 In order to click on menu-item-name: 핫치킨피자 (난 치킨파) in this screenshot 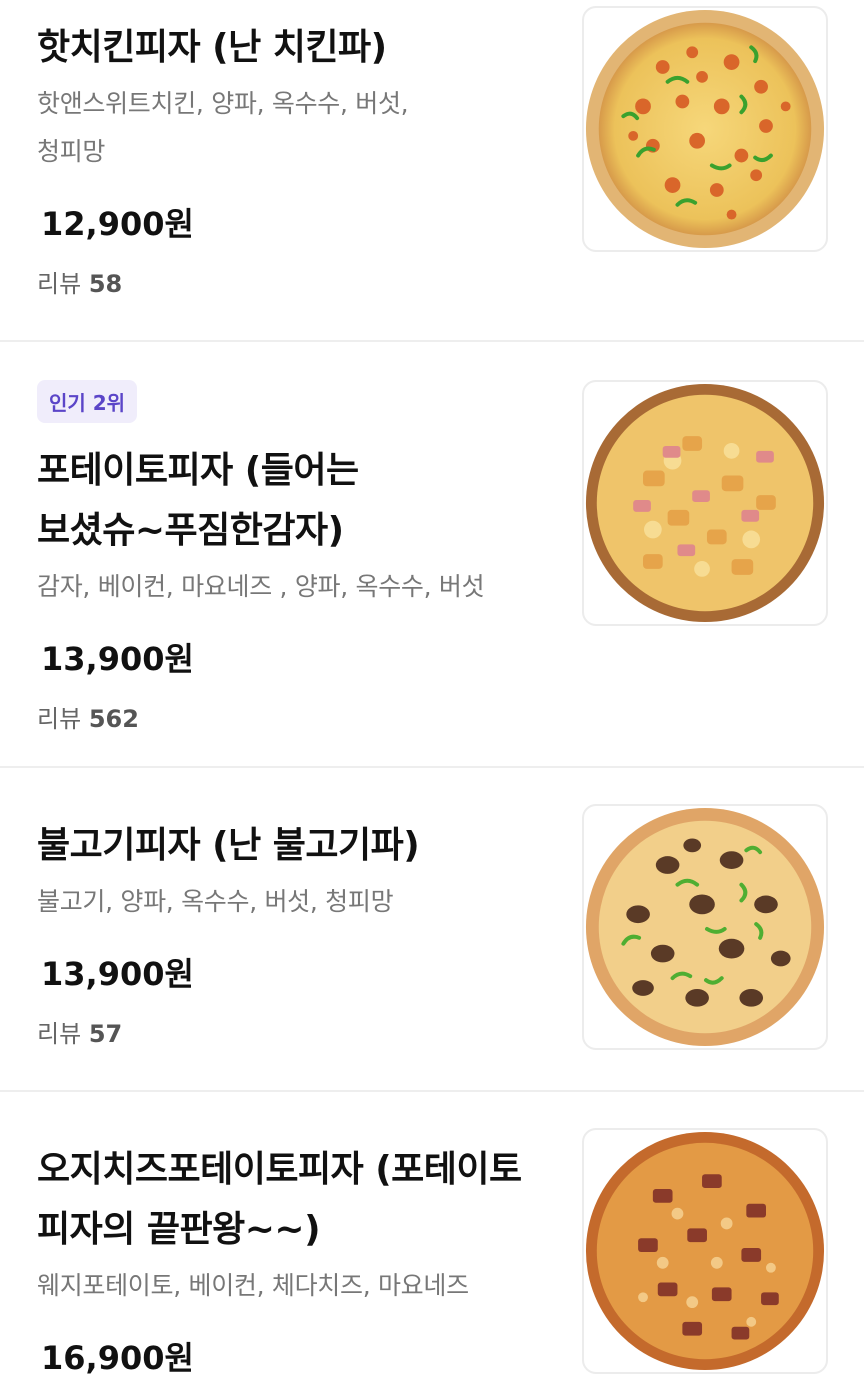, I will do `click(212, 47)`.